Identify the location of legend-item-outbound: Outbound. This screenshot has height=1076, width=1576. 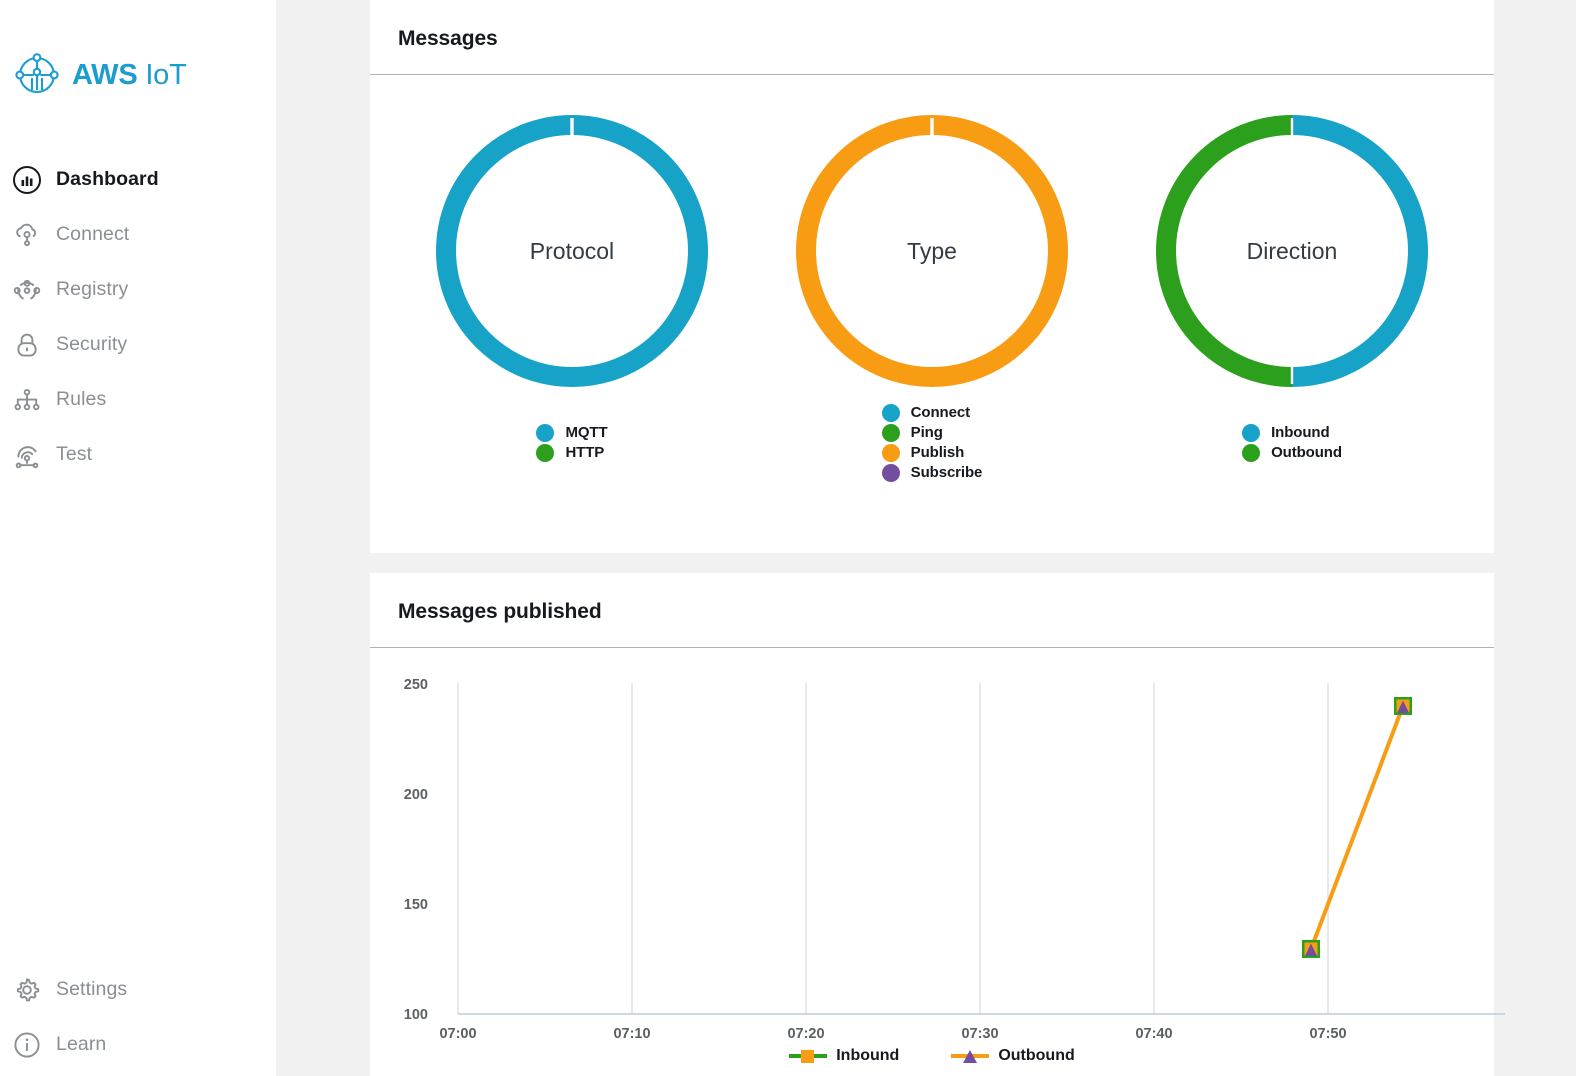
(1013, 1056).